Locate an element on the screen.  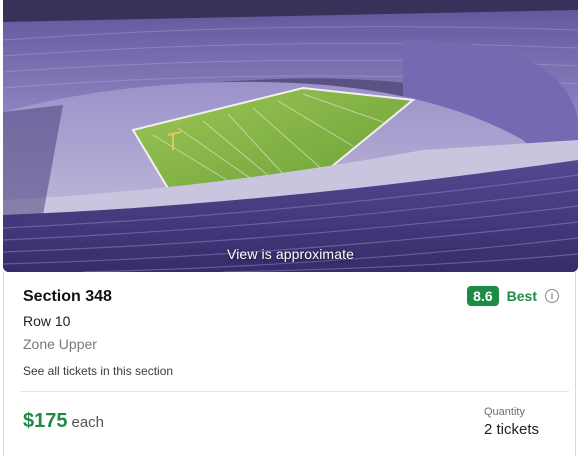
rating-score-badge: 8.6 is located at coordinates (483, 296).